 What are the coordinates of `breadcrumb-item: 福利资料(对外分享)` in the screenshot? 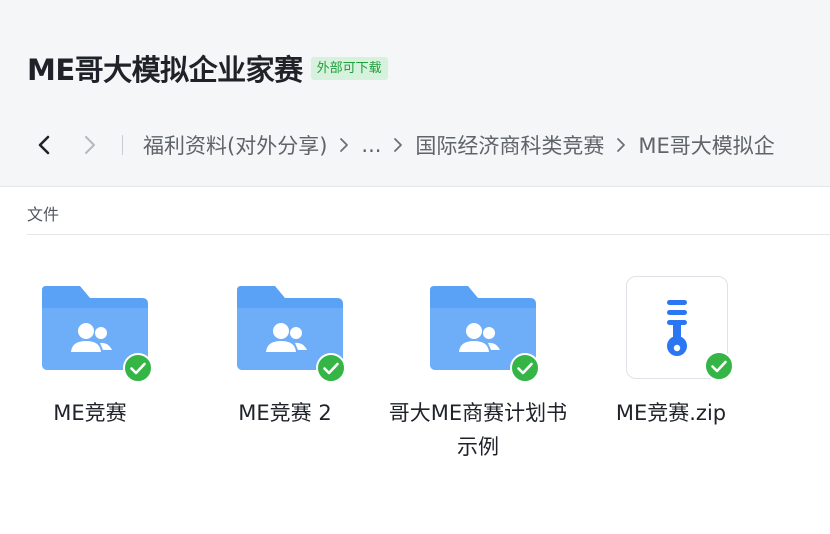 It's located at (235, 145).